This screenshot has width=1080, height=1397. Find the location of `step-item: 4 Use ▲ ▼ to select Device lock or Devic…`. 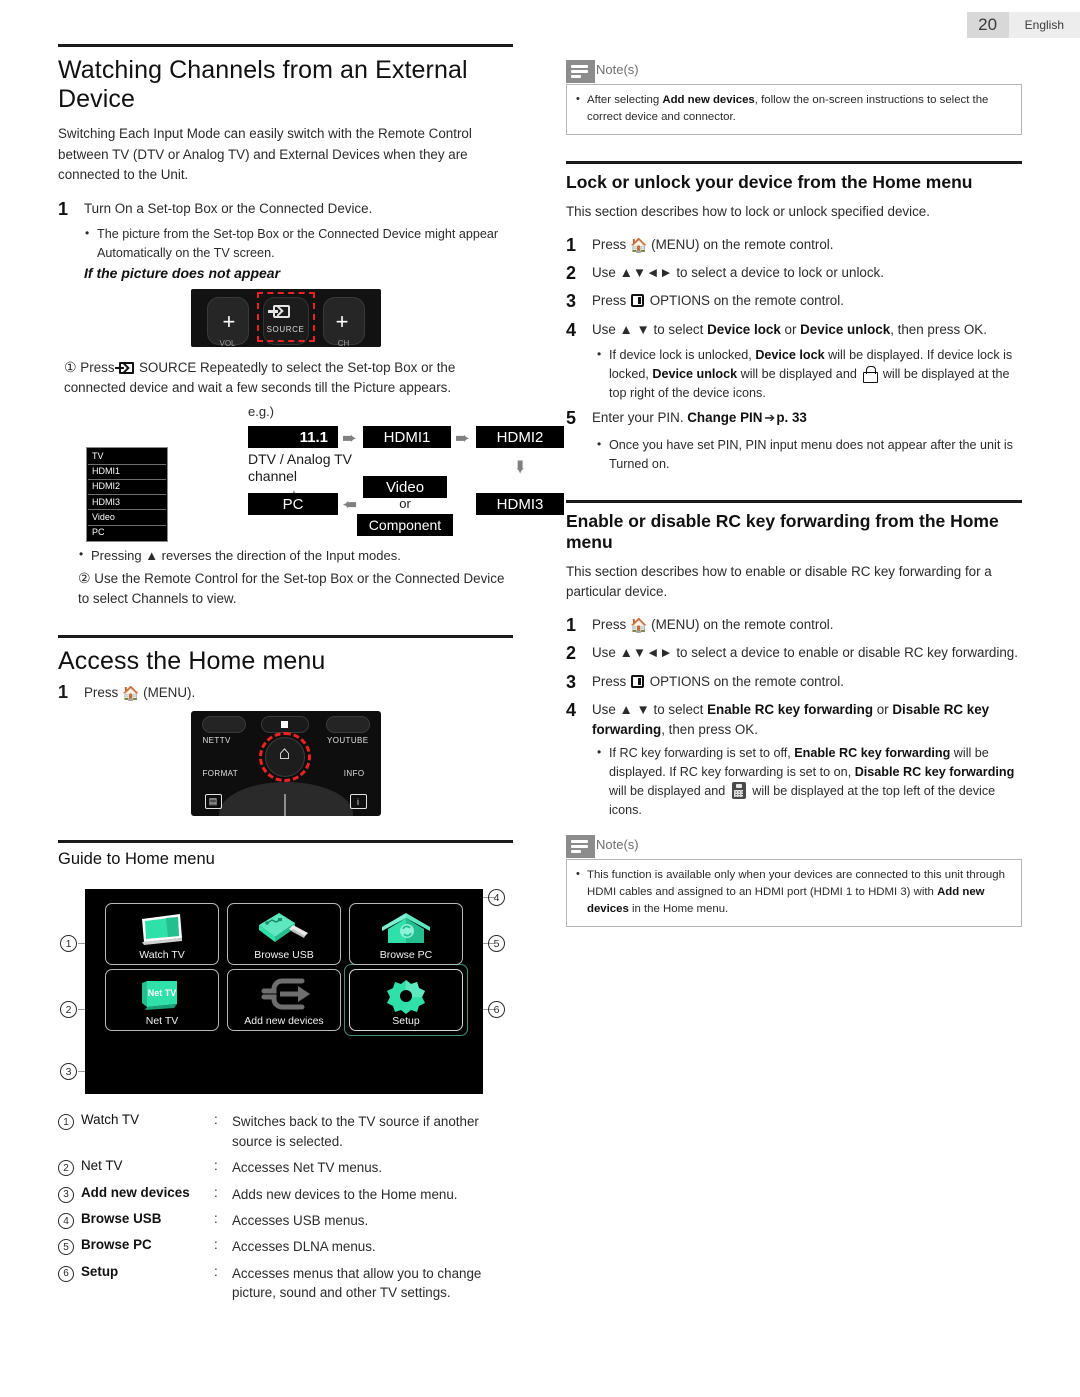

step-item: 4 Use ▲ ▼ to select Device lock or Devic… is located at coordinates (794, 329).